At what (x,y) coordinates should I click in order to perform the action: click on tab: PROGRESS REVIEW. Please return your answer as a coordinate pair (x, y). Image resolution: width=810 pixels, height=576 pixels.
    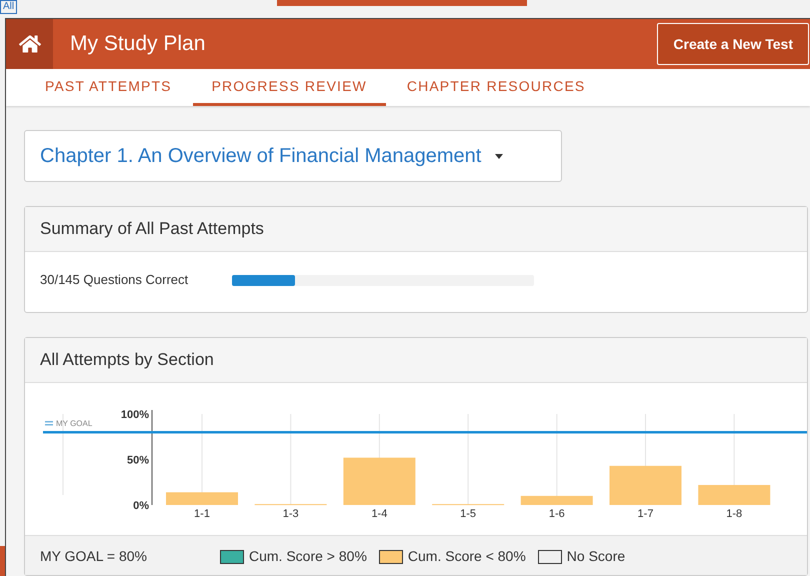
    Looking at the image, I should click on (289, 87).